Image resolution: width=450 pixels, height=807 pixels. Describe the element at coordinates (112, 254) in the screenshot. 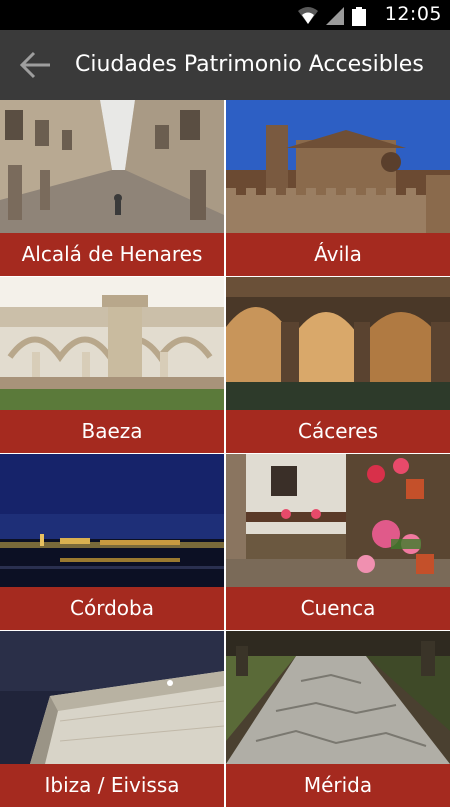

I see `city-label: Alcalá de Henares` at that location.